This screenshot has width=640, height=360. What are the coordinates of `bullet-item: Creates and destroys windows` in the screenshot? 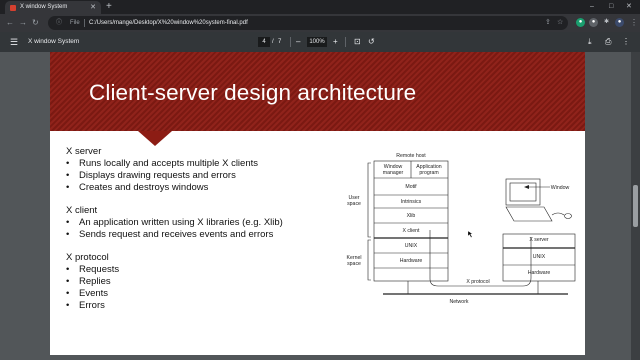 It's located at (201, 188).